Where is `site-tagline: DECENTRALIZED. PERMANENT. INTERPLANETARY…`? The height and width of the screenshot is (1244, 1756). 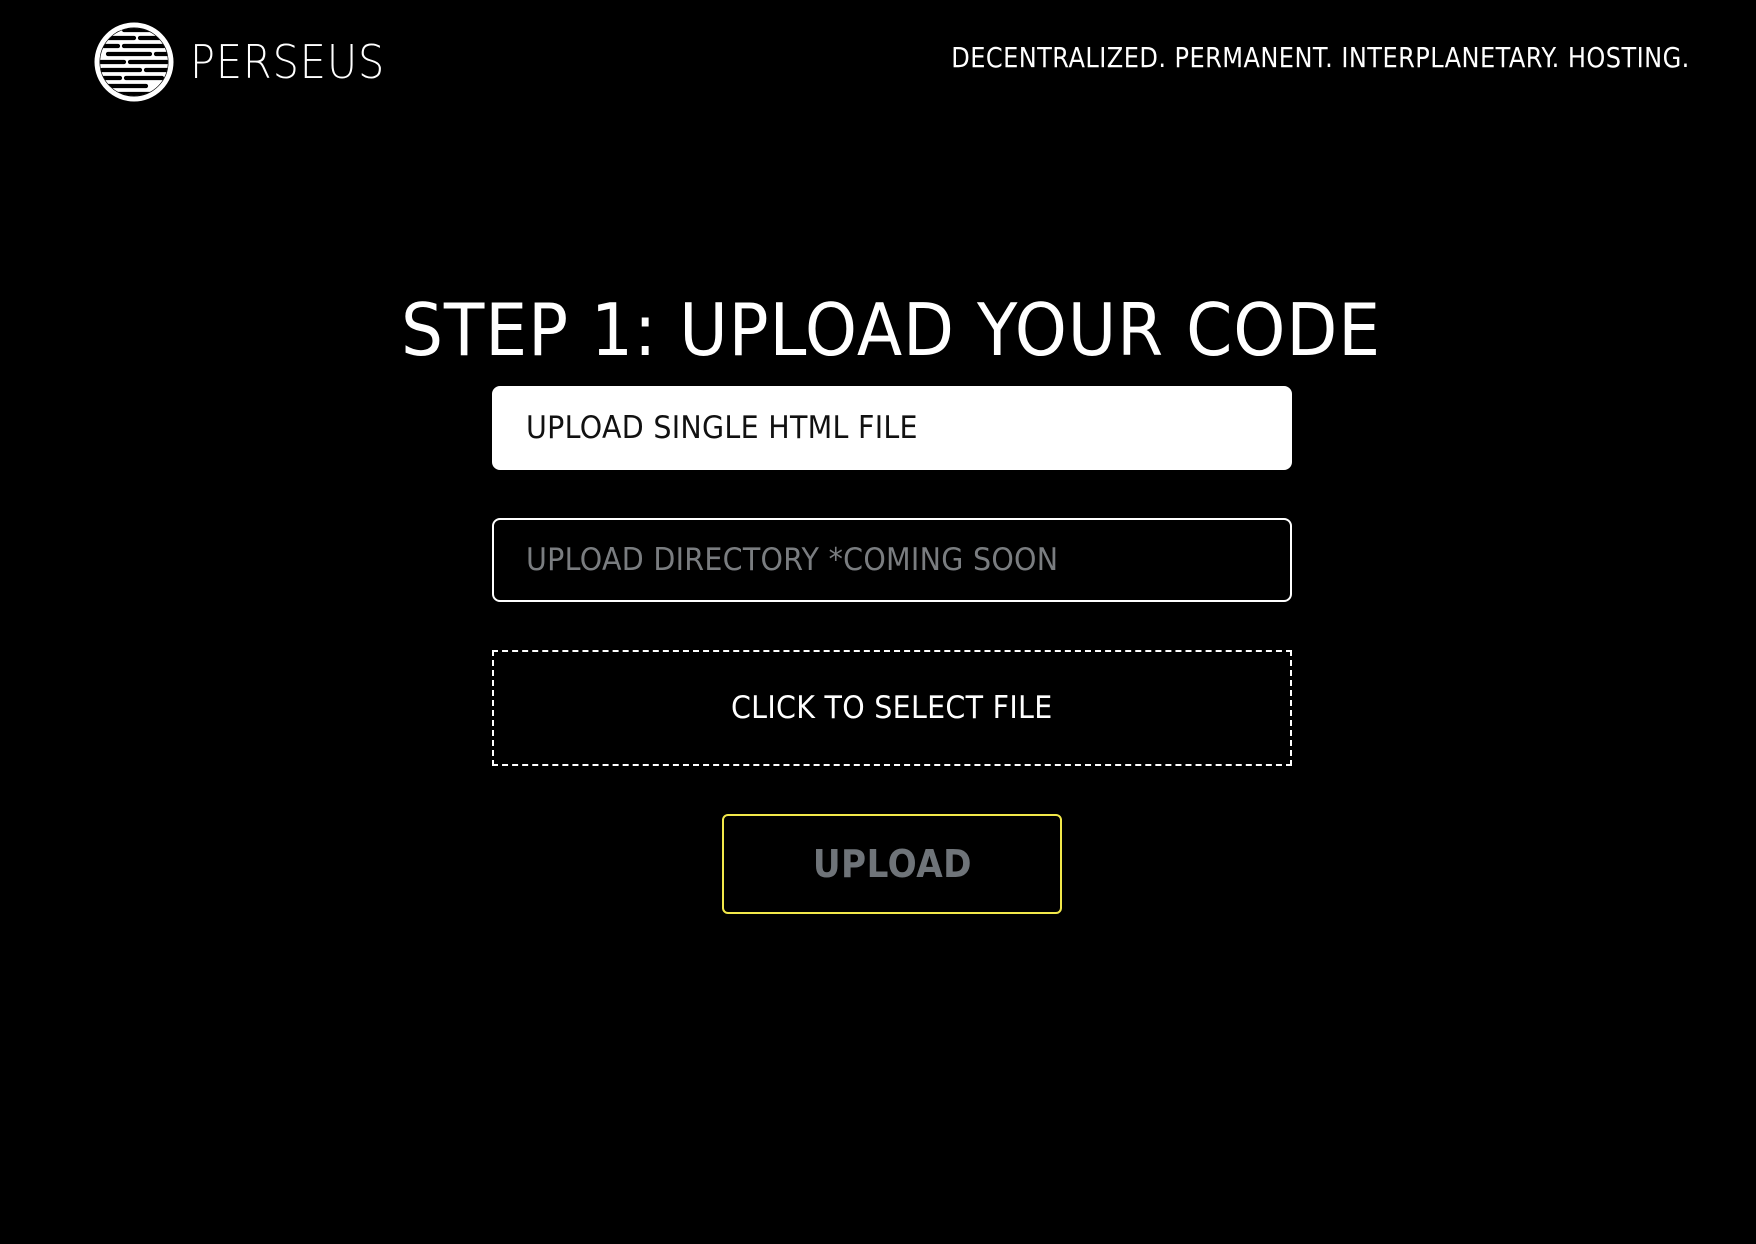 site-tagline: DECENTRALIZED. PERMANENT. INTERPLANETARY… is located at coordinates (1320, 57).